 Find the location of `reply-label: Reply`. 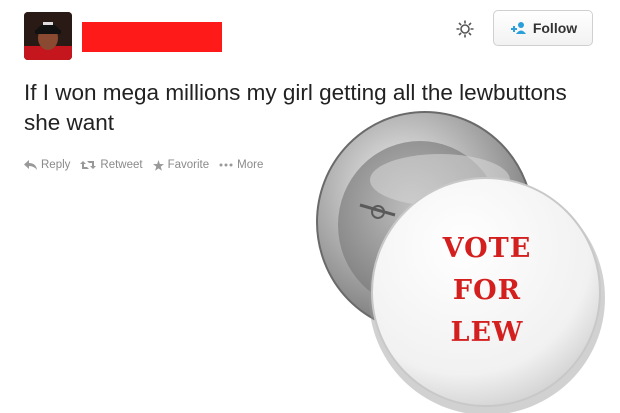

reply-label: Reply is located at coordinates (56, 165).